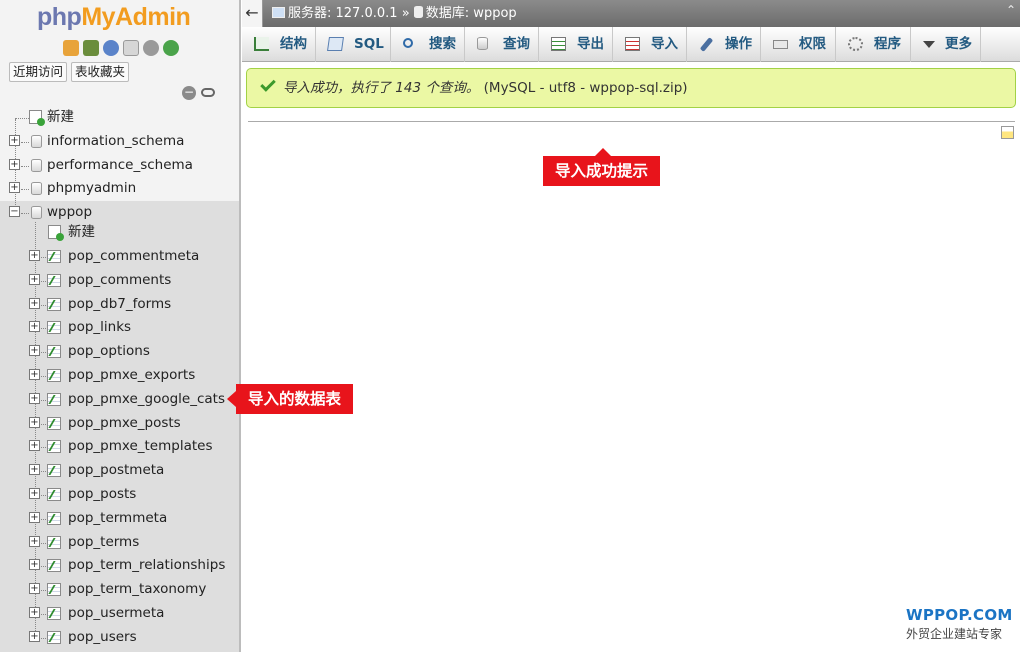 The width and height of the screenshot is (1020, 652). Describe the element at coordinates (343, 13) in the screenshot. I see `breadcrumb-server: 服务器: 127.0.0.1` at that location.